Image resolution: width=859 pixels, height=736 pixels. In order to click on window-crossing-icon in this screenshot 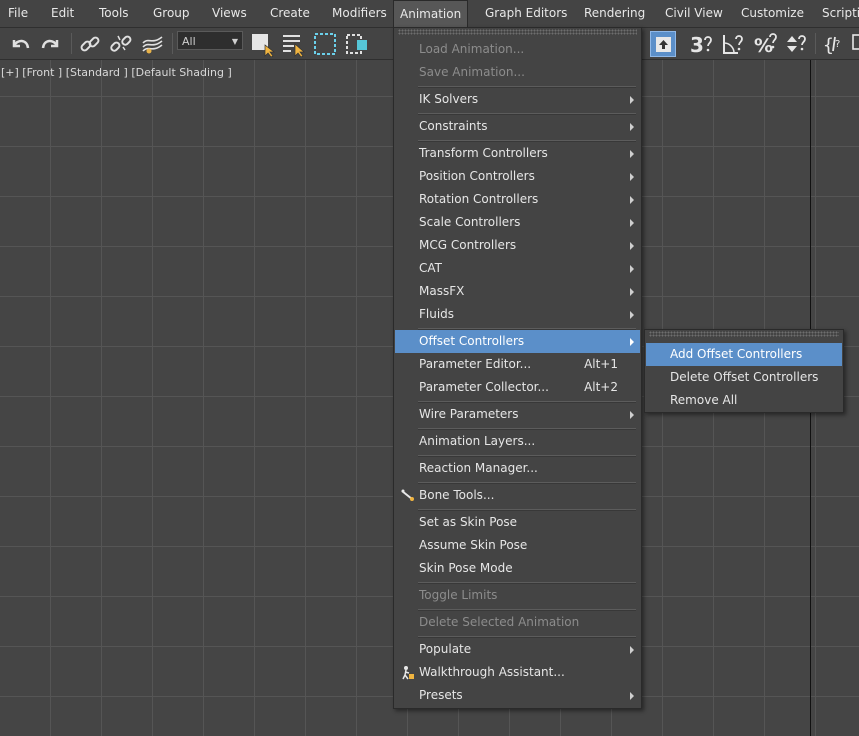, I will do `click(357, 44)`.